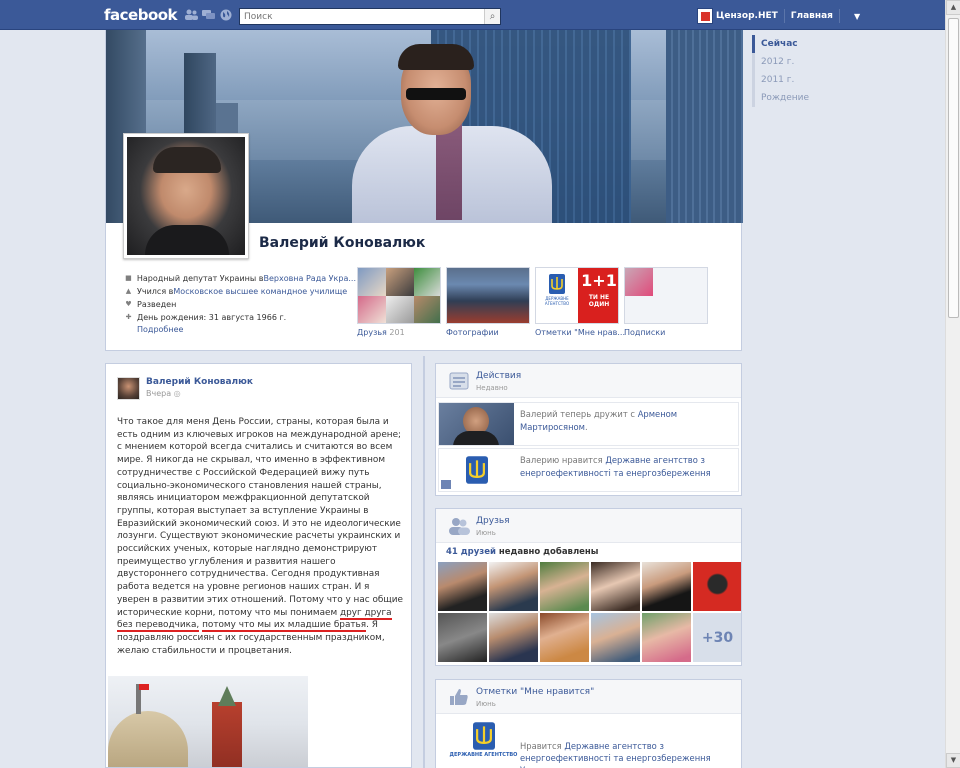 The height and width of the screenshot is (768, 960). Describe the element at coordinates (797, 44) in the screenshot. I see `timeline-nav-now: Сейчас` at that location.